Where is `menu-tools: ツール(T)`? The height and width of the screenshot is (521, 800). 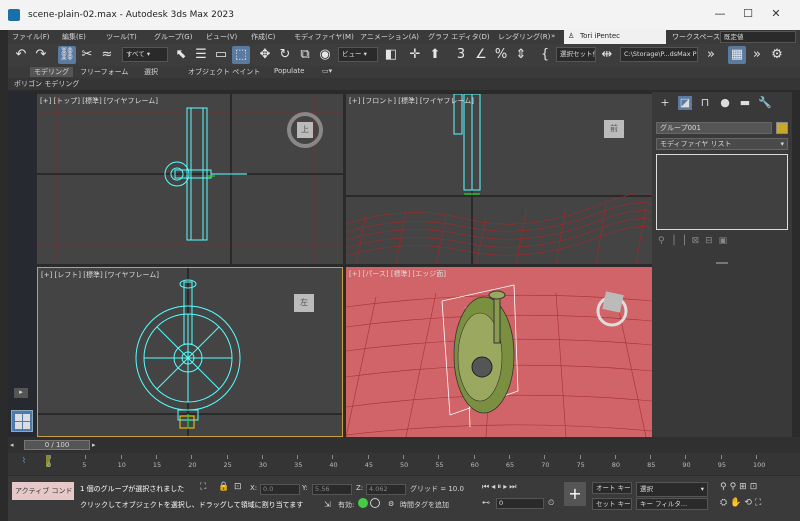 menu-tools: ツール(T) is located at coordinates (121, 37).